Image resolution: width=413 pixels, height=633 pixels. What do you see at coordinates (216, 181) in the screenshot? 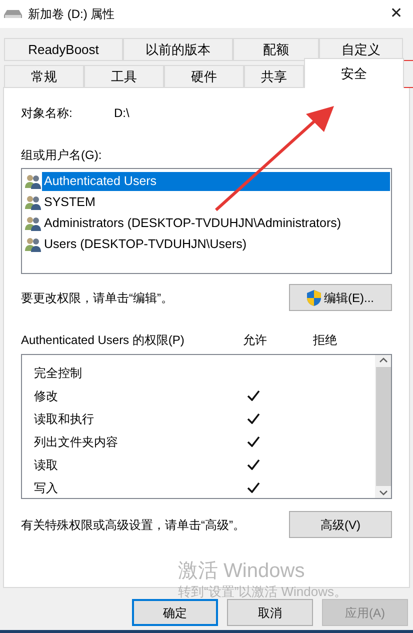
I see `group-item: Authenticated Users` at bounding box center [216, 181].